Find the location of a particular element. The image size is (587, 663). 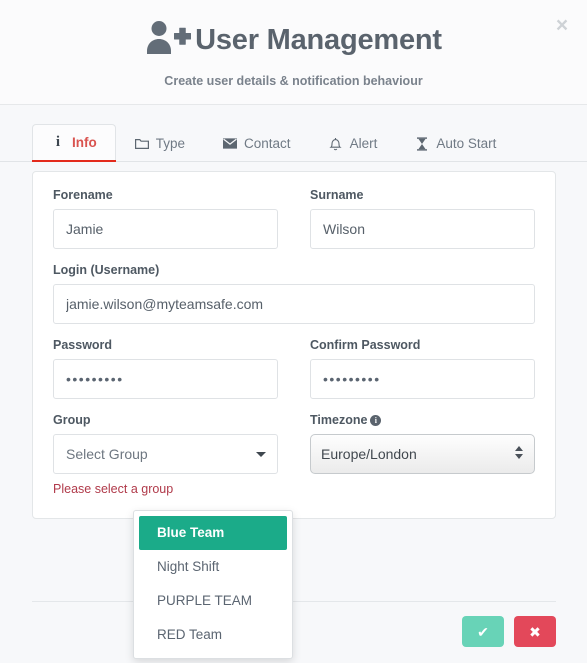

check-icon: ✔ is located at coordinates (483, 631).